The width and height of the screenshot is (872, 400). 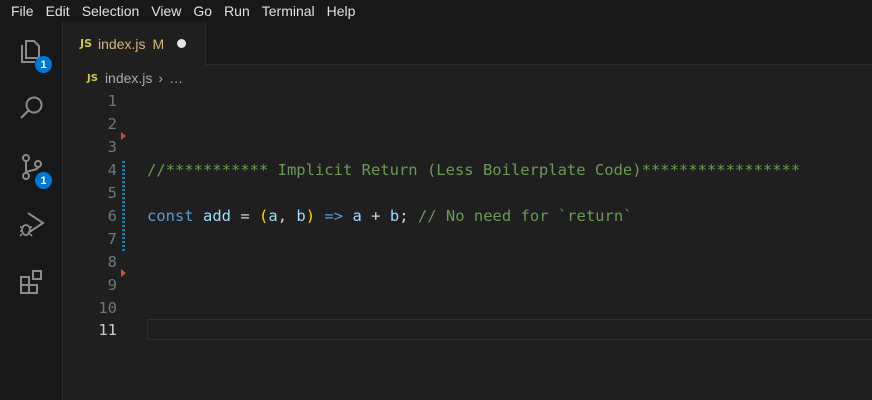 I want to click on tab-filename: index.js, so click(x=122, y=43).